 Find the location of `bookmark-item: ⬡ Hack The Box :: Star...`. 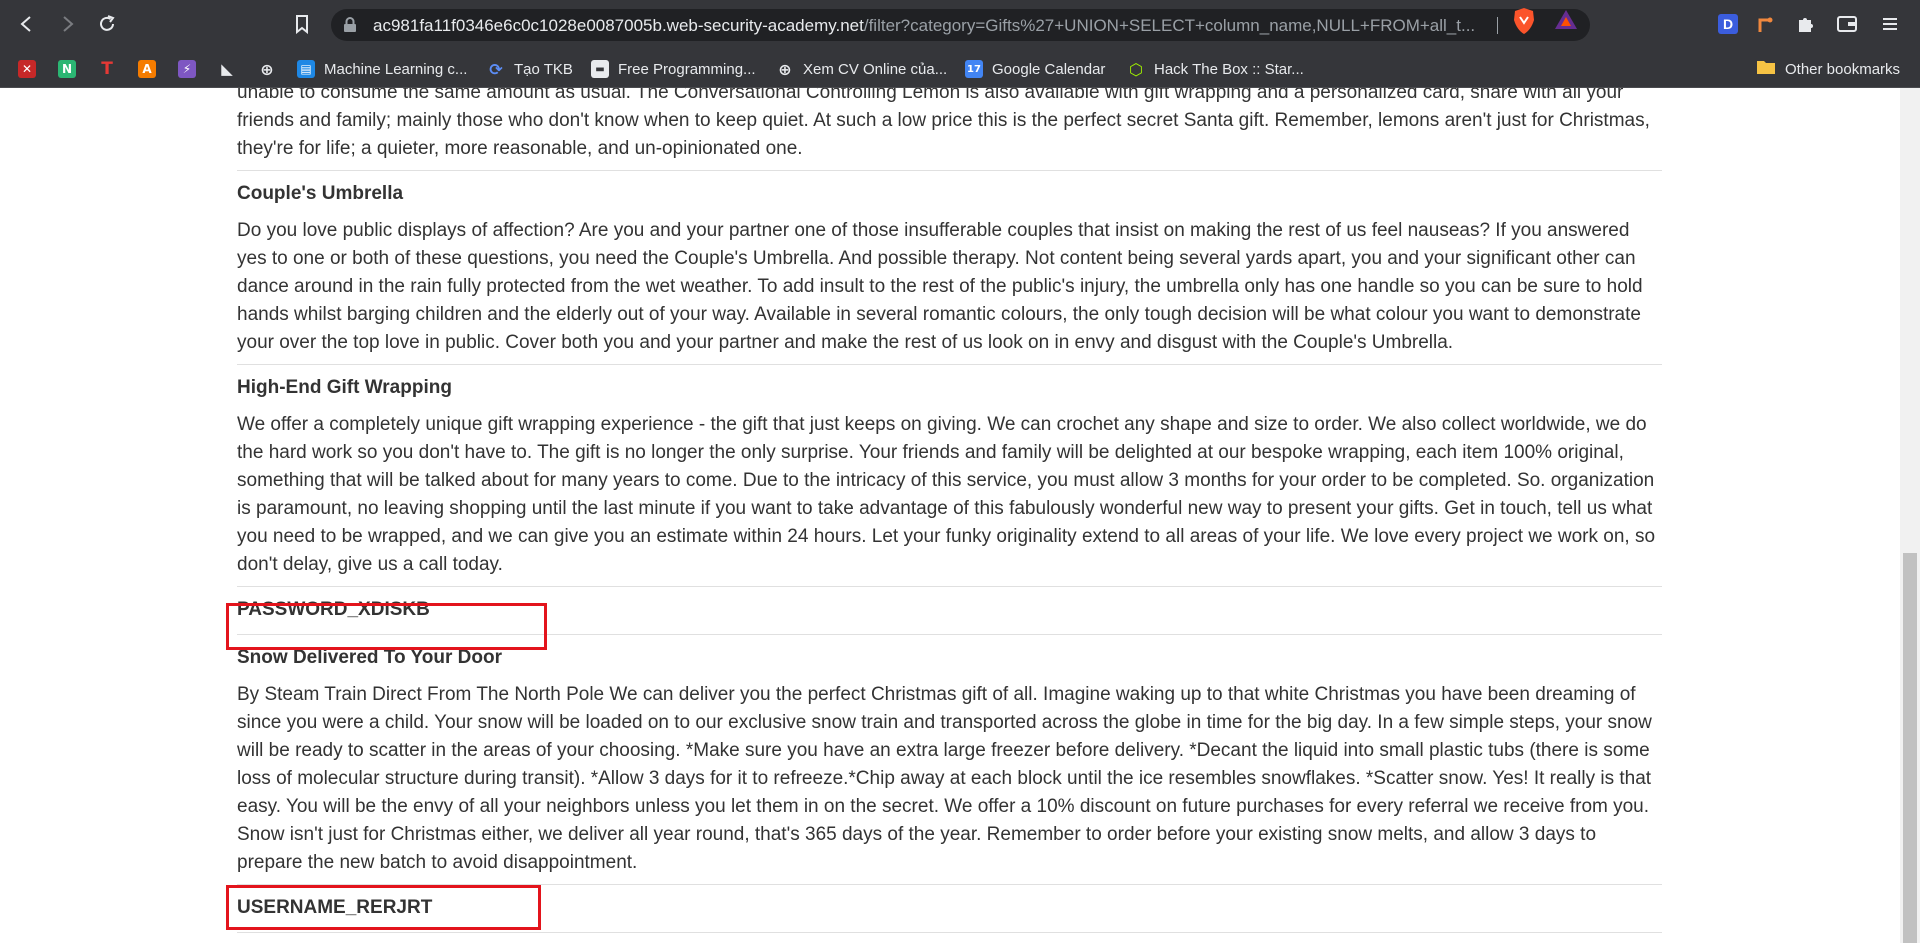

bookmark-item: ⬡ Hack The Box :: Star... is located at coordinates (1215, 69).